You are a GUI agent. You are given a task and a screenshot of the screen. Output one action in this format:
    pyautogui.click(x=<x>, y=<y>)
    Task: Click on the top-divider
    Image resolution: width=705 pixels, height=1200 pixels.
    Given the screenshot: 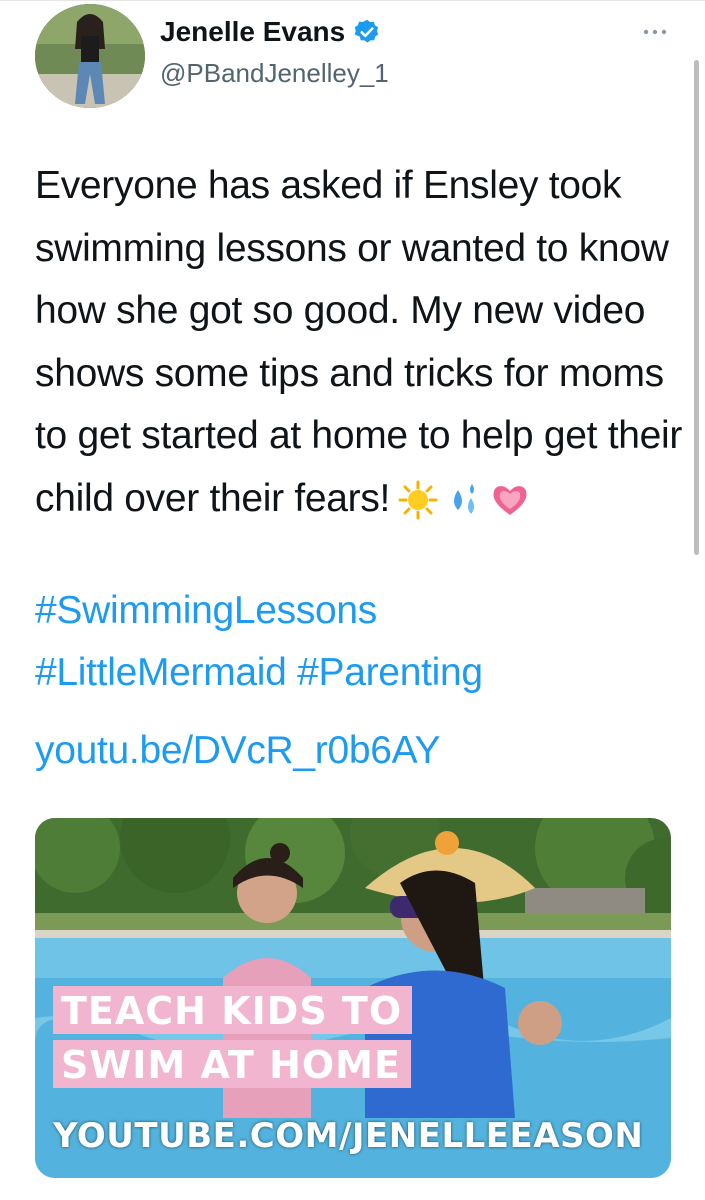 What is the action you would take?
    pyautogui.click(x=352, y=0)
    